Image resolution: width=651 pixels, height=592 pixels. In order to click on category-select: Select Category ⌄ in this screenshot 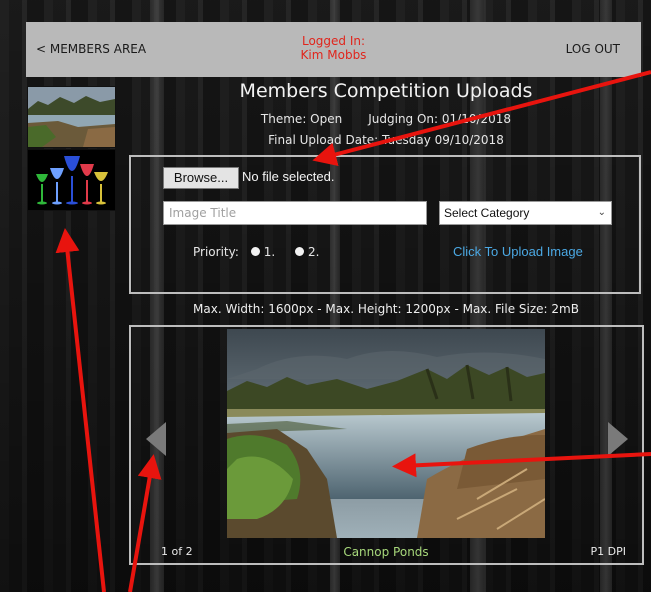, I will do `click(525, 213)`.